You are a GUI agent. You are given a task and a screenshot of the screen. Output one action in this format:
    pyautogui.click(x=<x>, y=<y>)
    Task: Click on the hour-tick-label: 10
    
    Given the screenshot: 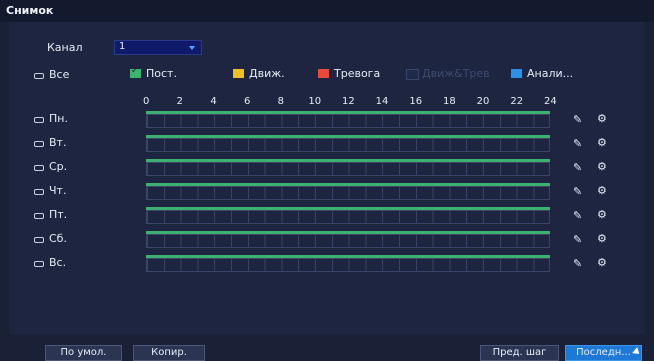 What is the action you would take?
    pyautogui.click(x=315, y=101)
    